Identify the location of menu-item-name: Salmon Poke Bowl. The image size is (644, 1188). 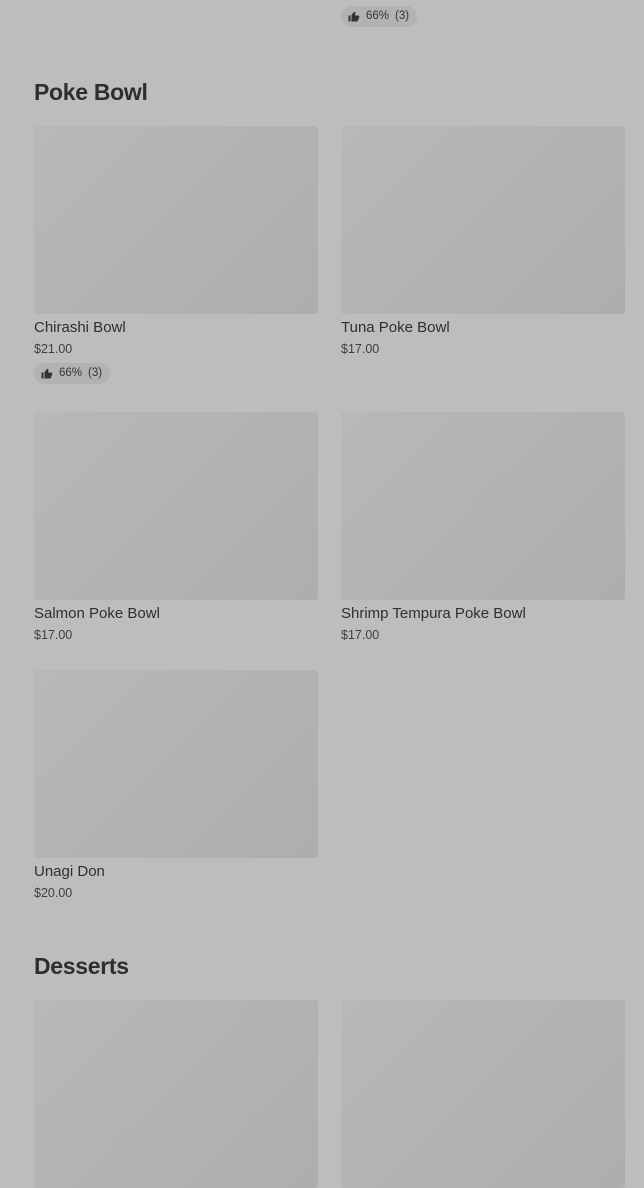
(97, 613).